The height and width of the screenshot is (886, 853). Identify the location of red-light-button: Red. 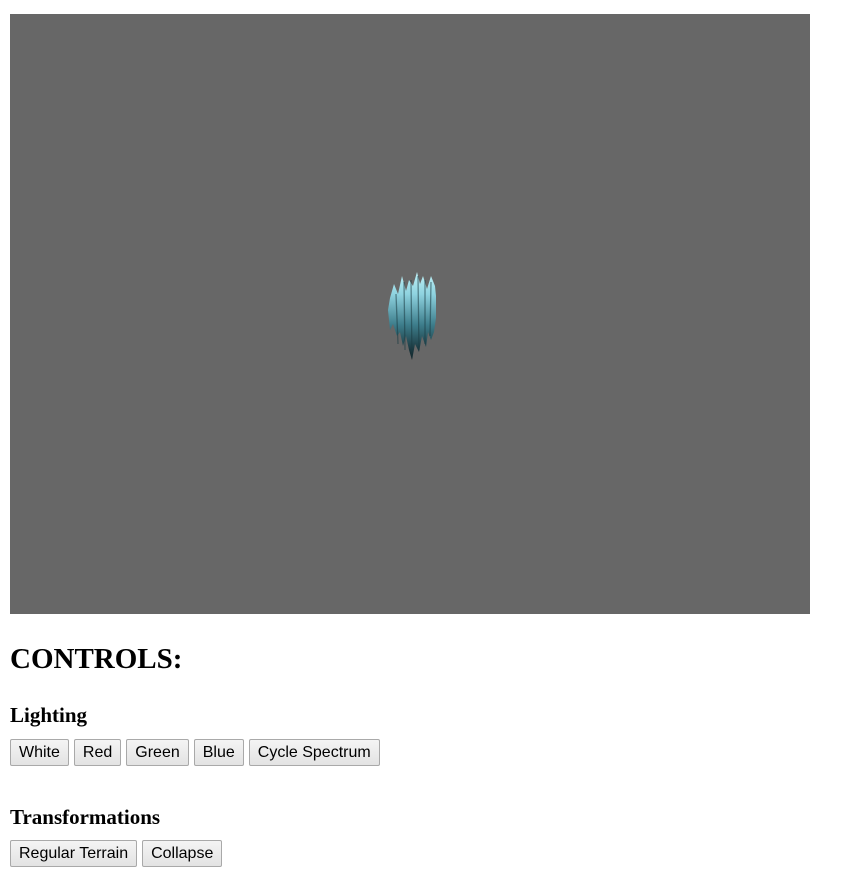
(97, 752).